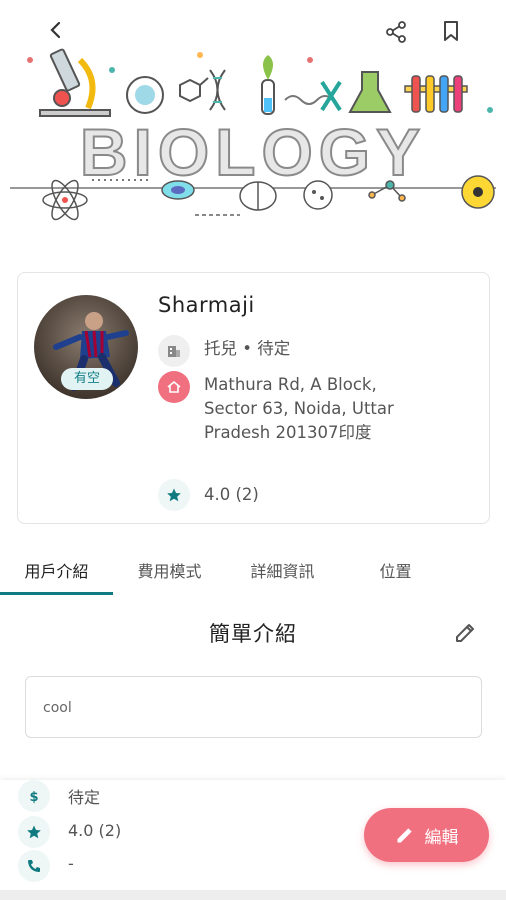 Image resolution: width=506 pixels, height=900 pixels. What do you see at coordinates (253, 634) in the screenshot?
I see `section-title: 簡單介紹` at bounding box center [253, 634].